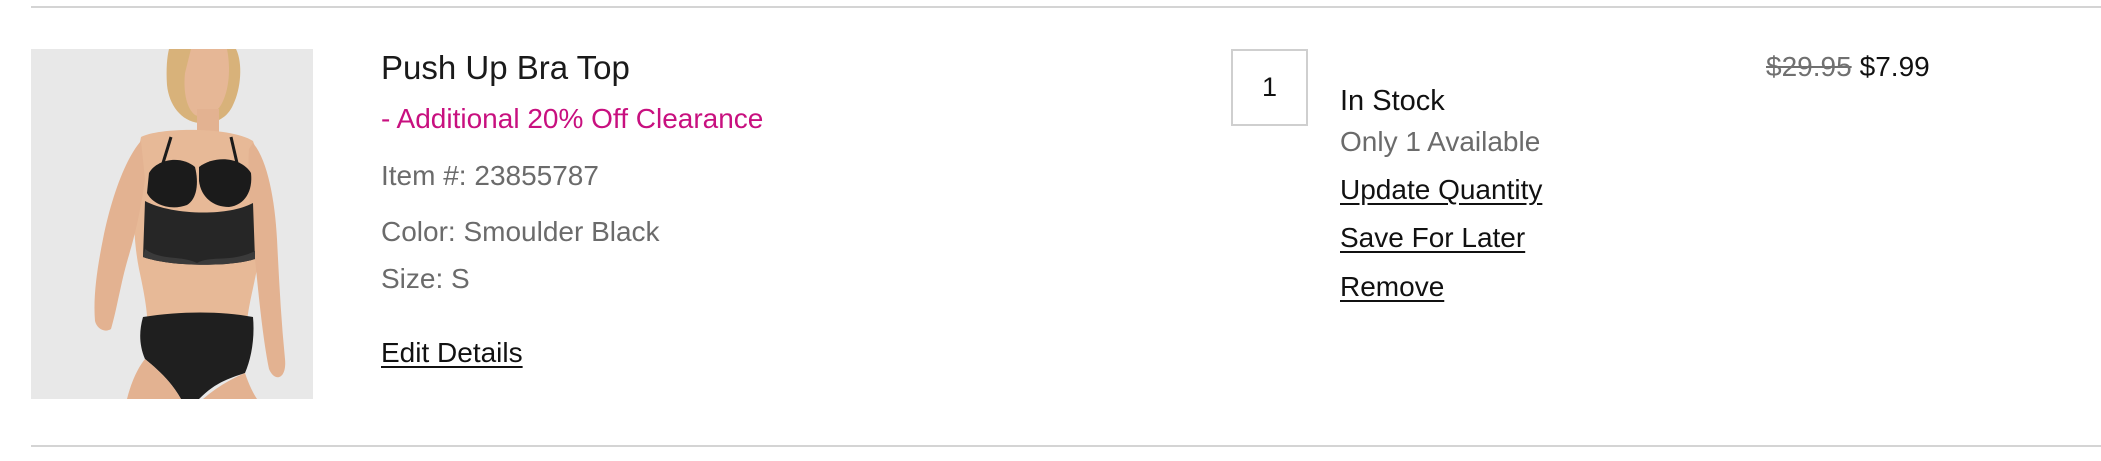 The height and width of the screenshot is (461, 2101). I want to click on item-number: Item #: 23855787, so click(490, 175).